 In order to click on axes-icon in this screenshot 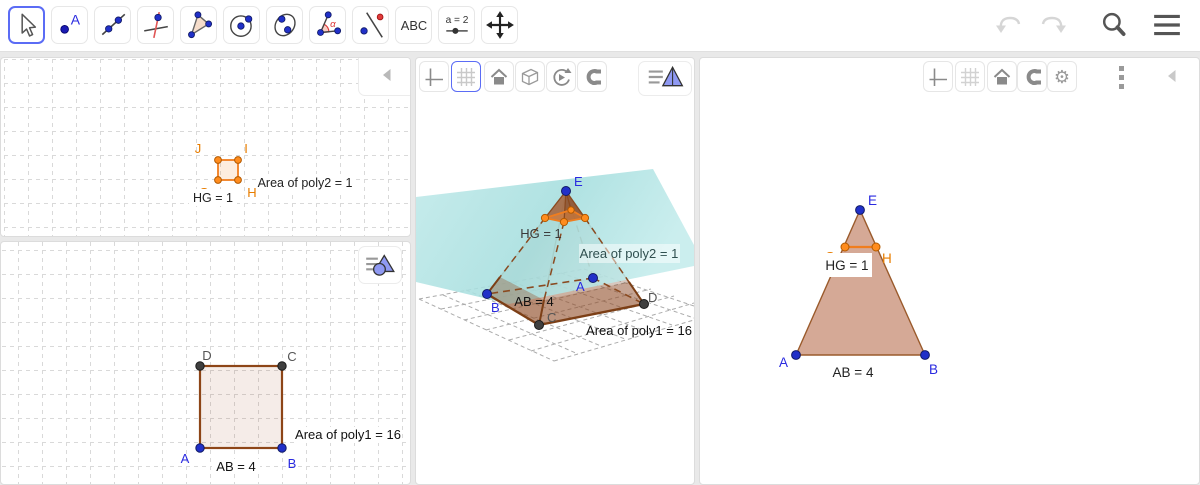, I will do `click(434, 77)`.